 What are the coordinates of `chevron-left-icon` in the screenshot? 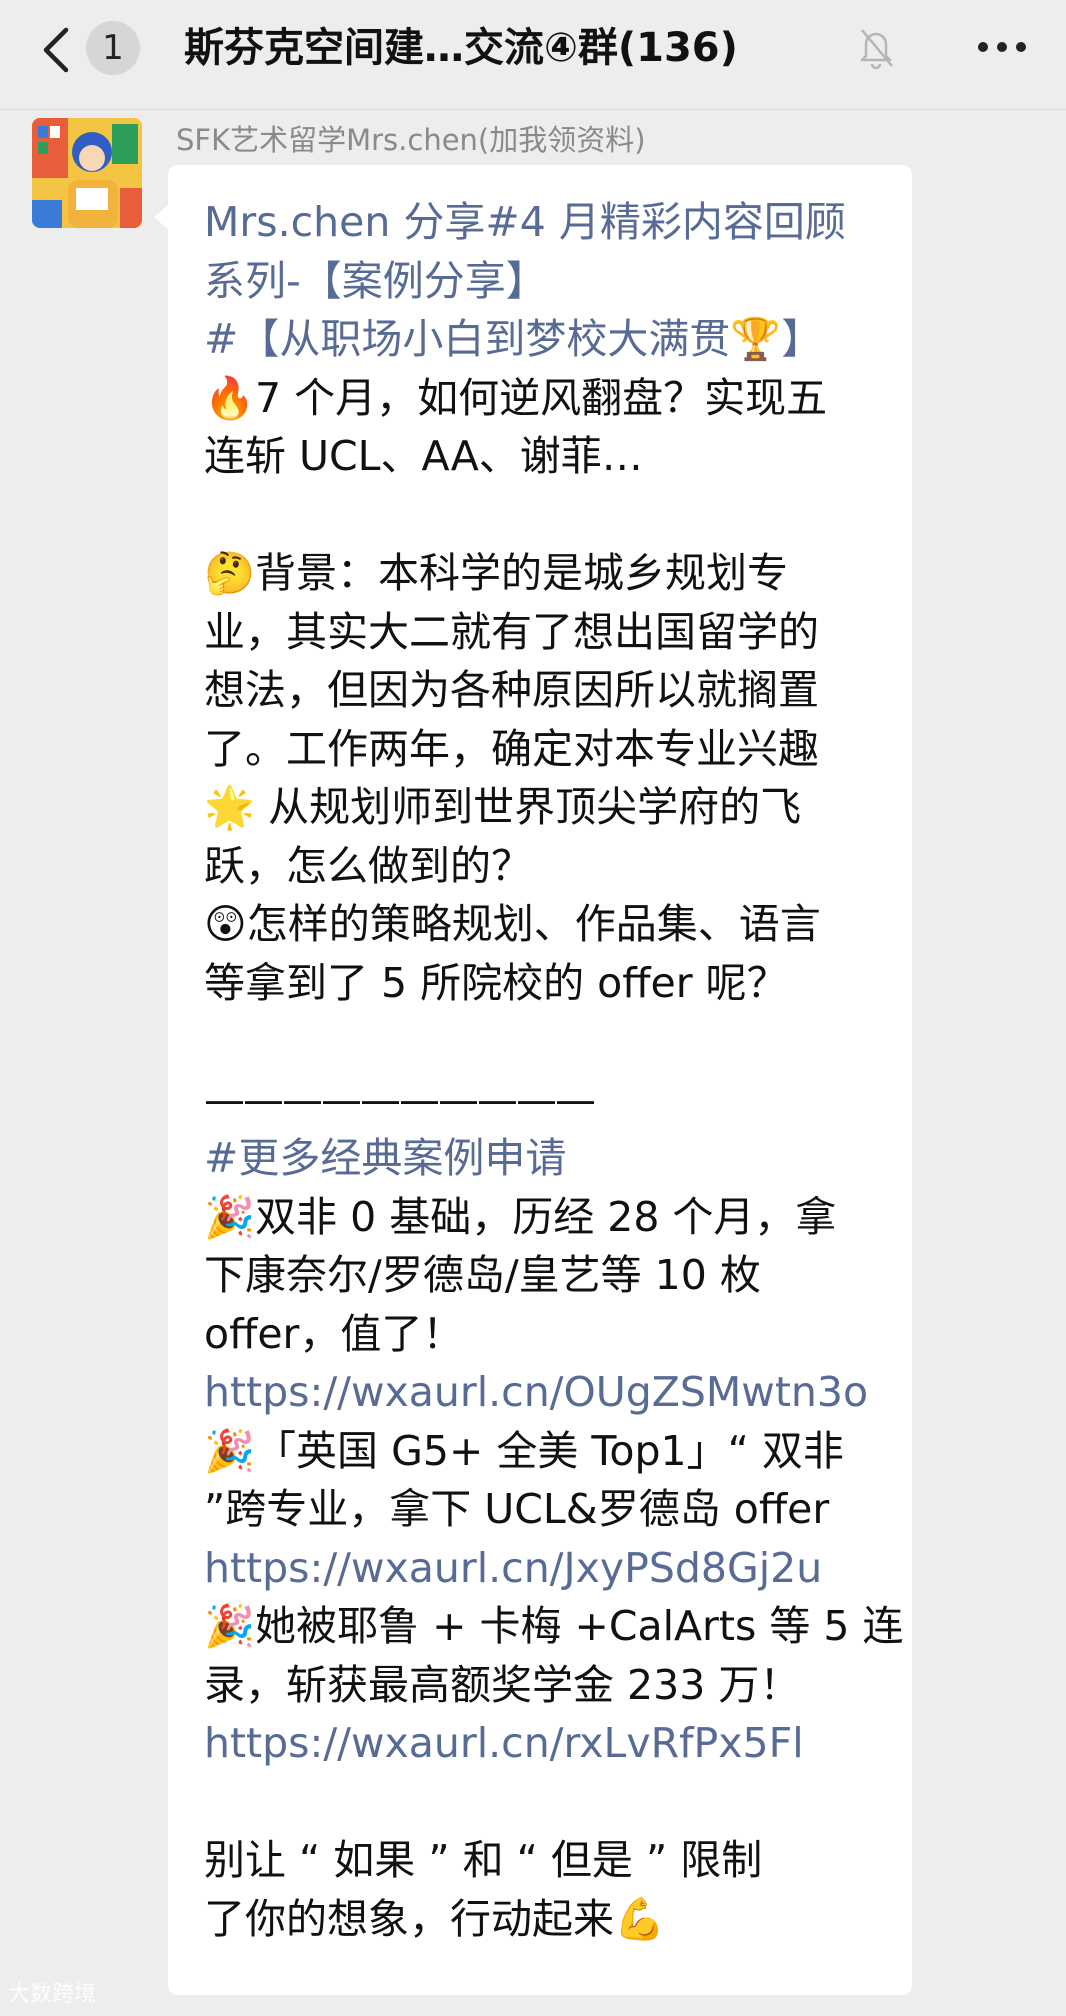 It's located at (56, 50).